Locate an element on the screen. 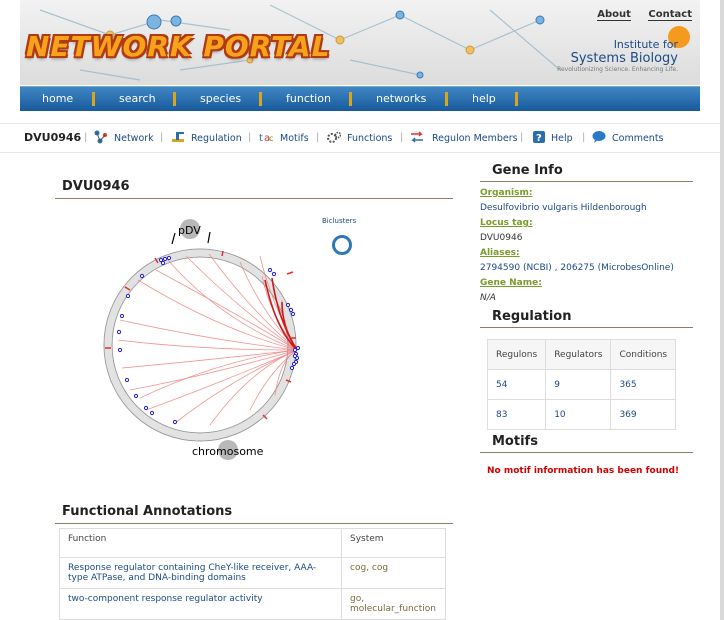  organism-value: Desulfovibrio vulgaris Hildenborough is located at coordinates (563, 208).